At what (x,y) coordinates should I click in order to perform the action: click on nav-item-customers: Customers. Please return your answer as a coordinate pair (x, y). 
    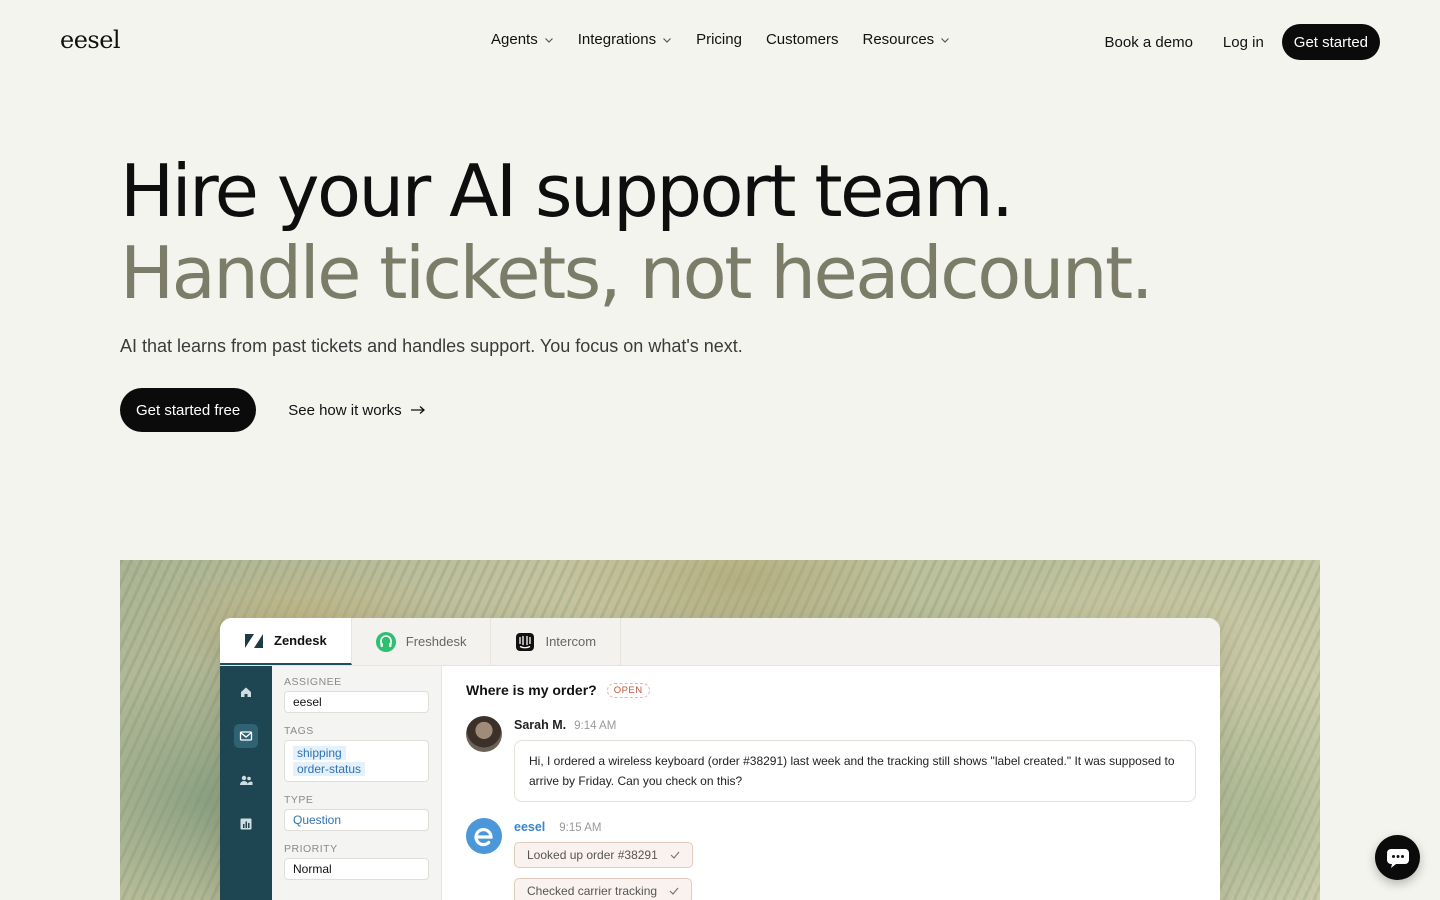
    Looking at the image, I should click on (802, 39).